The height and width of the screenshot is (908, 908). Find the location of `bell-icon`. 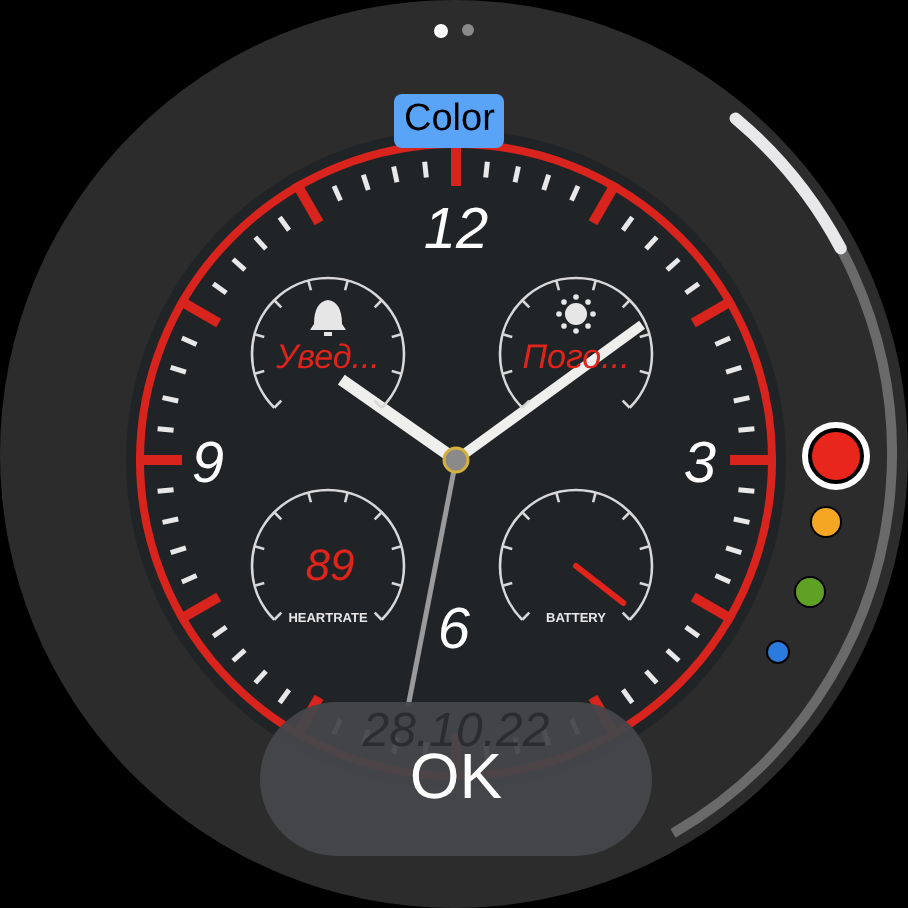

bell-icon is located at coordinates (328, 318).